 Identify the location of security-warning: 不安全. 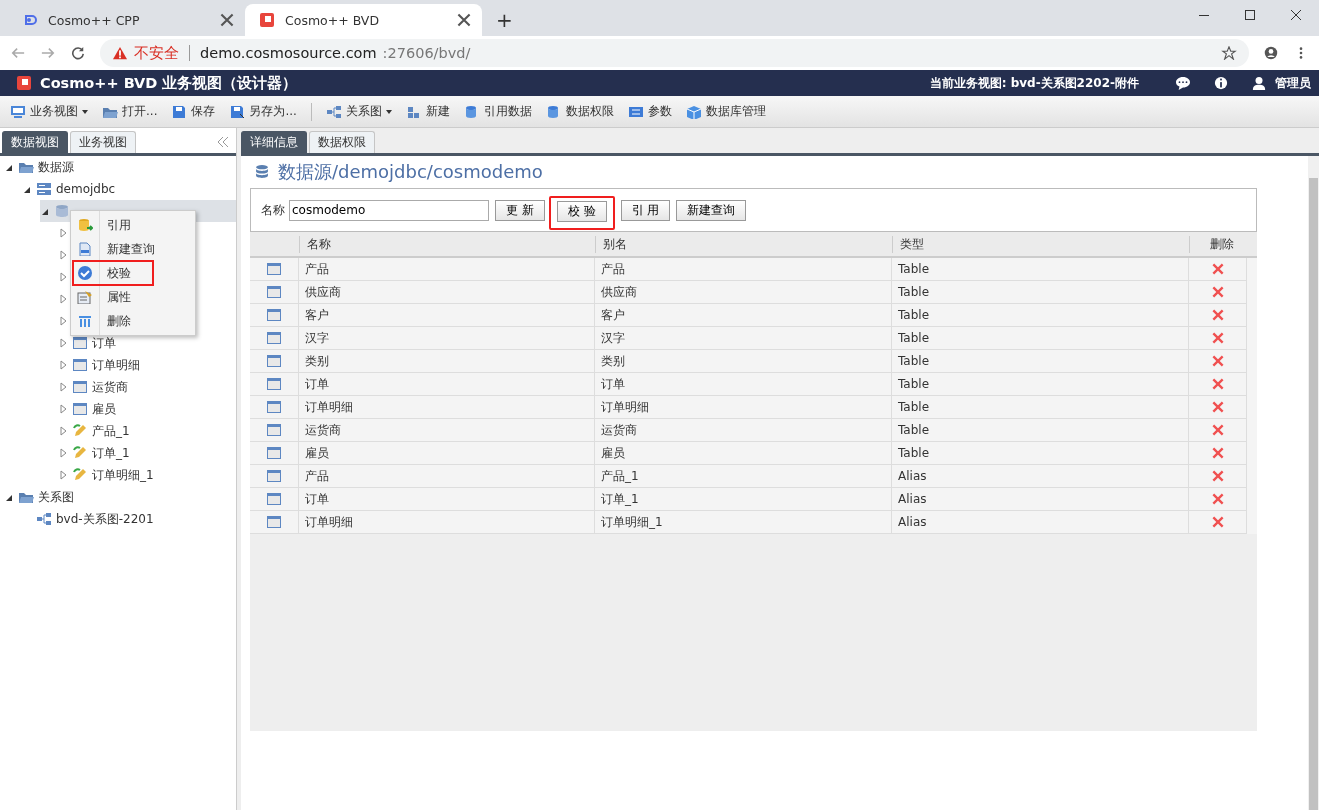
(156, 53).